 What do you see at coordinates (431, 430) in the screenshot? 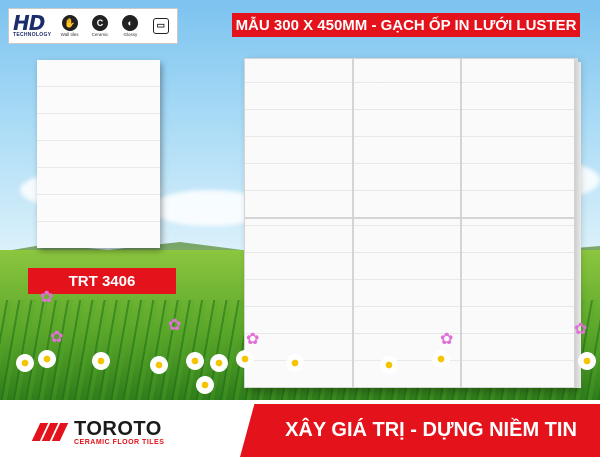
I see `slogan-text: XÂY GIÁ TRỊ - DỰNG NIỀM TIN` at bounding box center [431, 430].